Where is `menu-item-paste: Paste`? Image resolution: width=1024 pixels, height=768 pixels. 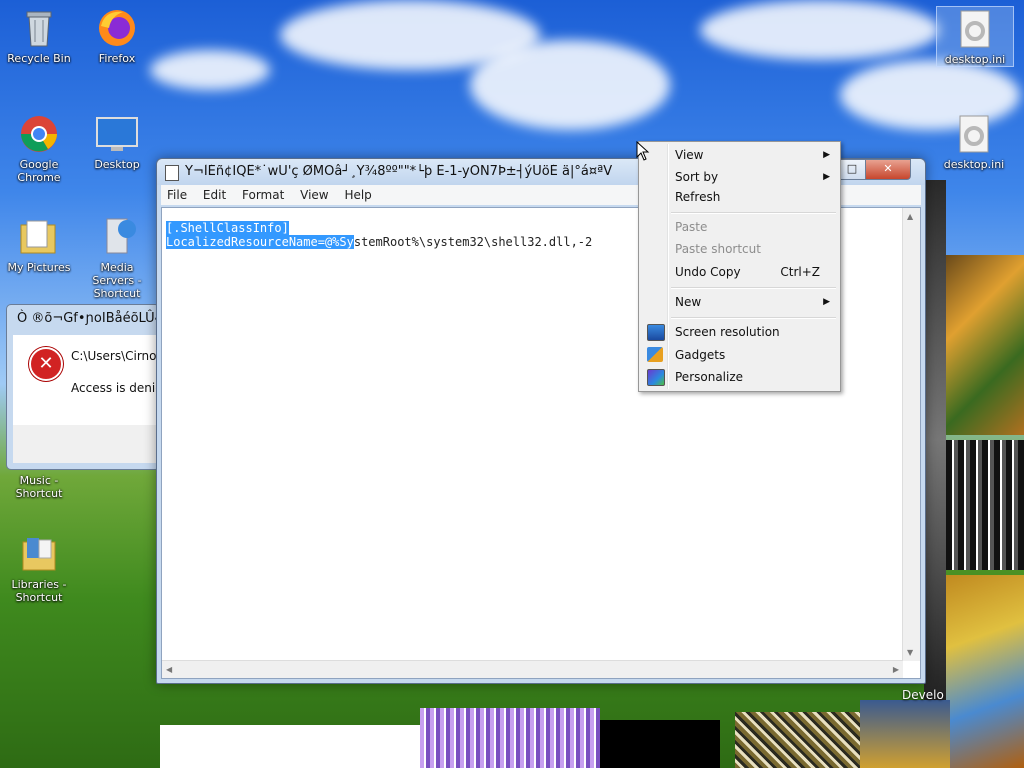 menu-item-paste: Paste is located at coordinates (739, 227).